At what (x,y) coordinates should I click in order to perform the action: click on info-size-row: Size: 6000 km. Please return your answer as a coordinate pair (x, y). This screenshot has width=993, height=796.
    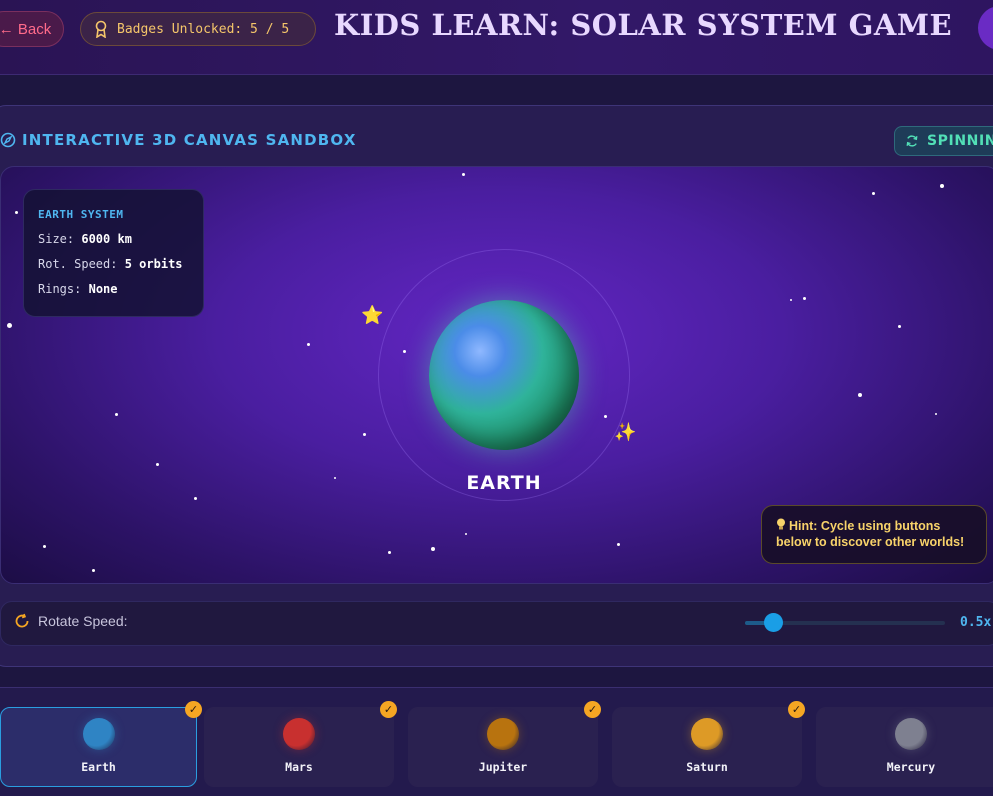
    Looking at the image, I should click on (120, 239).